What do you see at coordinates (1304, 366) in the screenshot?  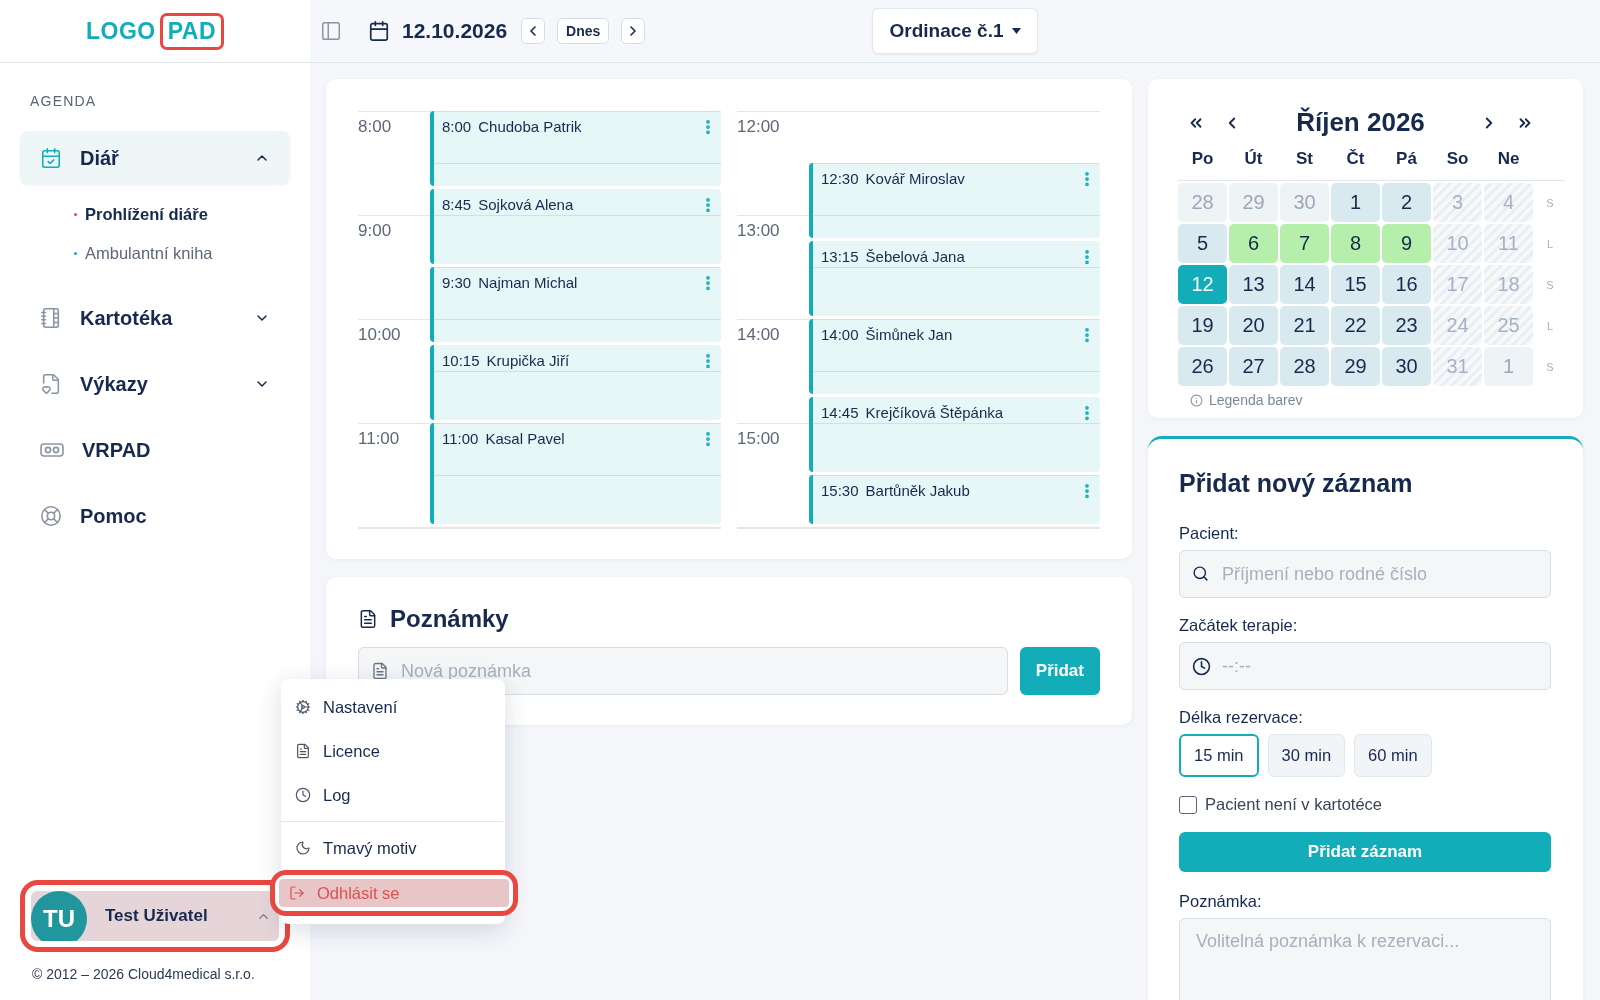 I see `calendar-day: 28` at bounding box center [1304, 366].